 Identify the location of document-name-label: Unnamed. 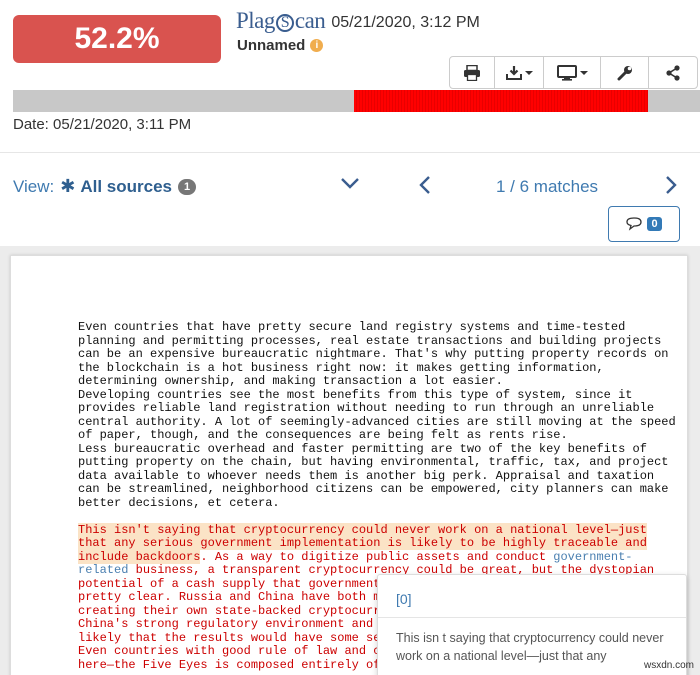
(271, 45).